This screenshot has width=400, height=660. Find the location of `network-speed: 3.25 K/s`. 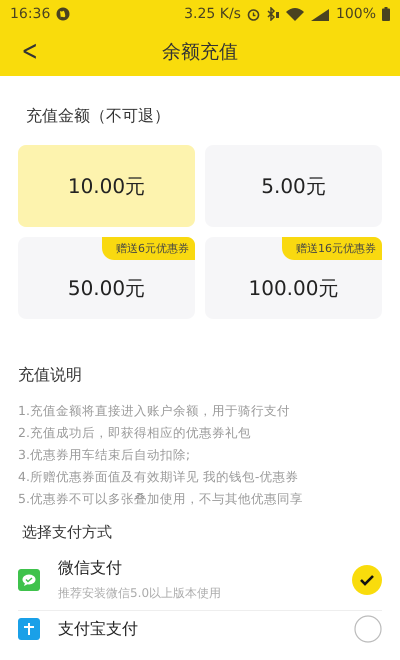

network-speed: 3.25 K/s is located at coordinates (212, 14).